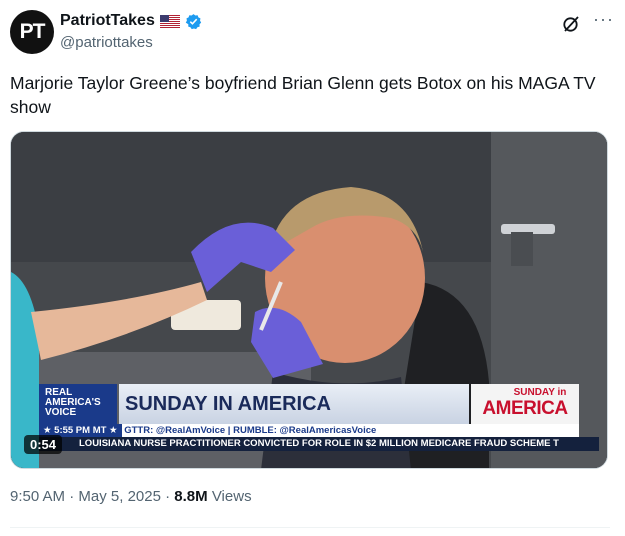  Describe the element at coordinates (43, 444) in the screenshot. I see `video-duration-badge: 0:54` at that location.